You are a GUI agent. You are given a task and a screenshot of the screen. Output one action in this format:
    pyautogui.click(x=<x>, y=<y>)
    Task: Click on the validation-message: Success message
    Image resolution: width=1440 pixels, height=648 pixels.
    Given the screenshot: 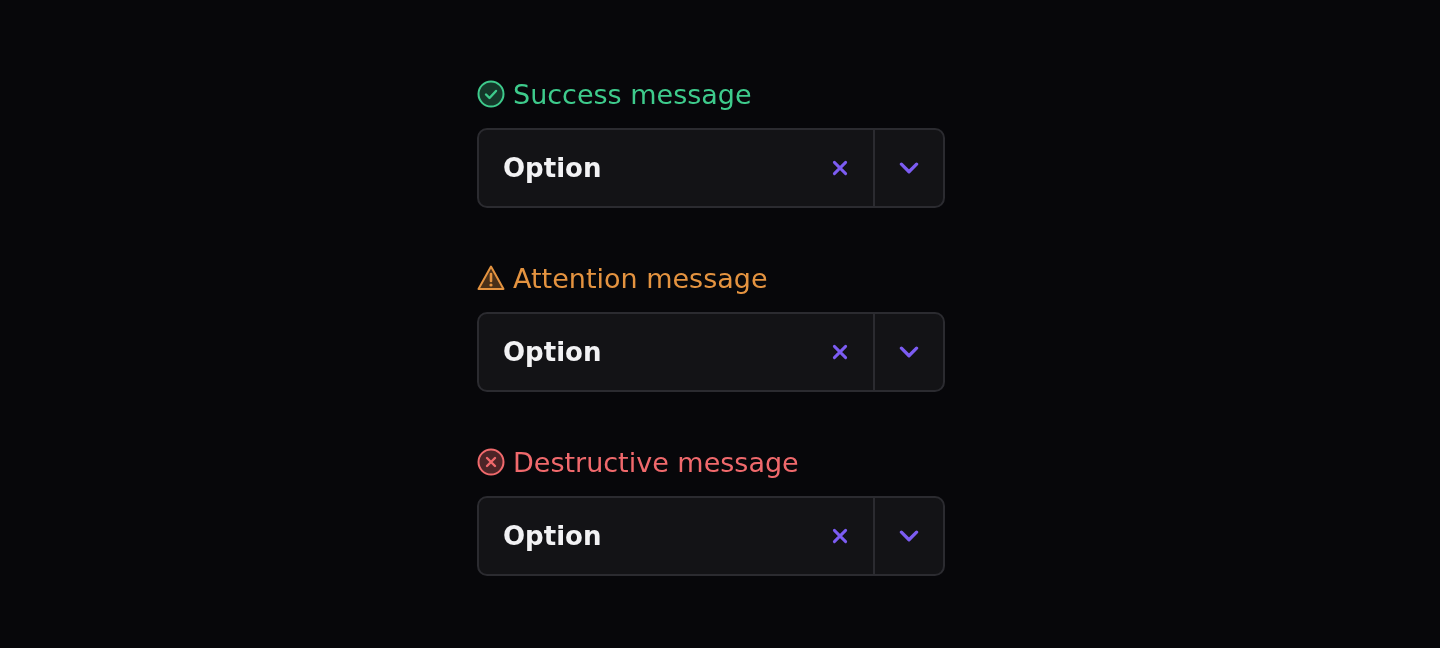 What is the action you would take?
    pyautogui.click(x=632, y=94)
    